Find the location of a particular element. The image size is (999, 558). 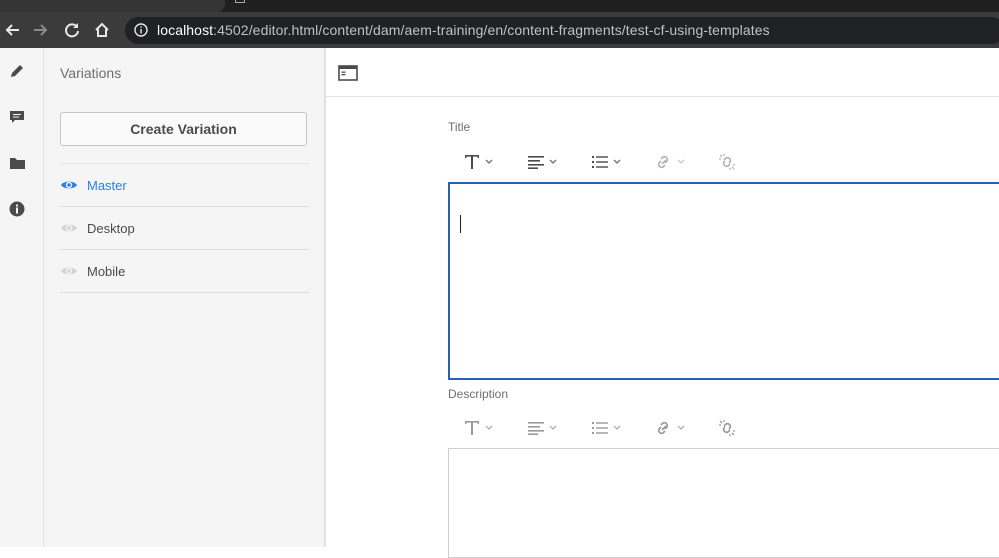

description-rich-text-editor is located at coordinates (723, 503).